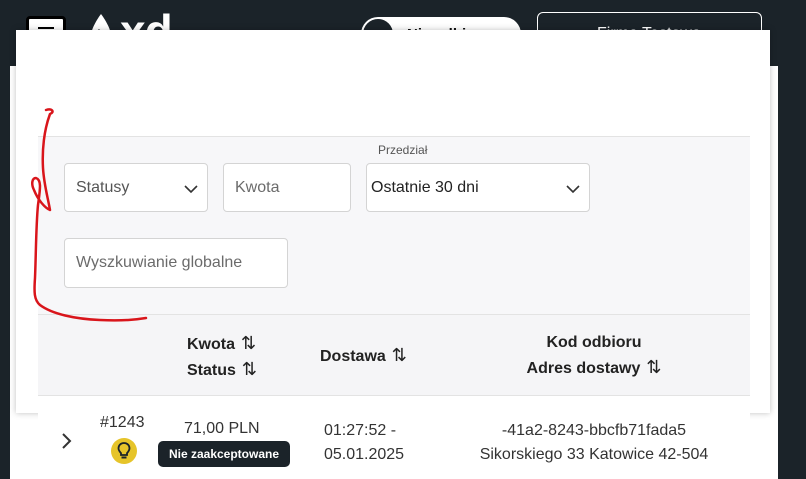  What do you see at coordinates (222, 428) in the screenshot?
I see `order-amount: 71,00 PLN` at bounding box center [222, 428].